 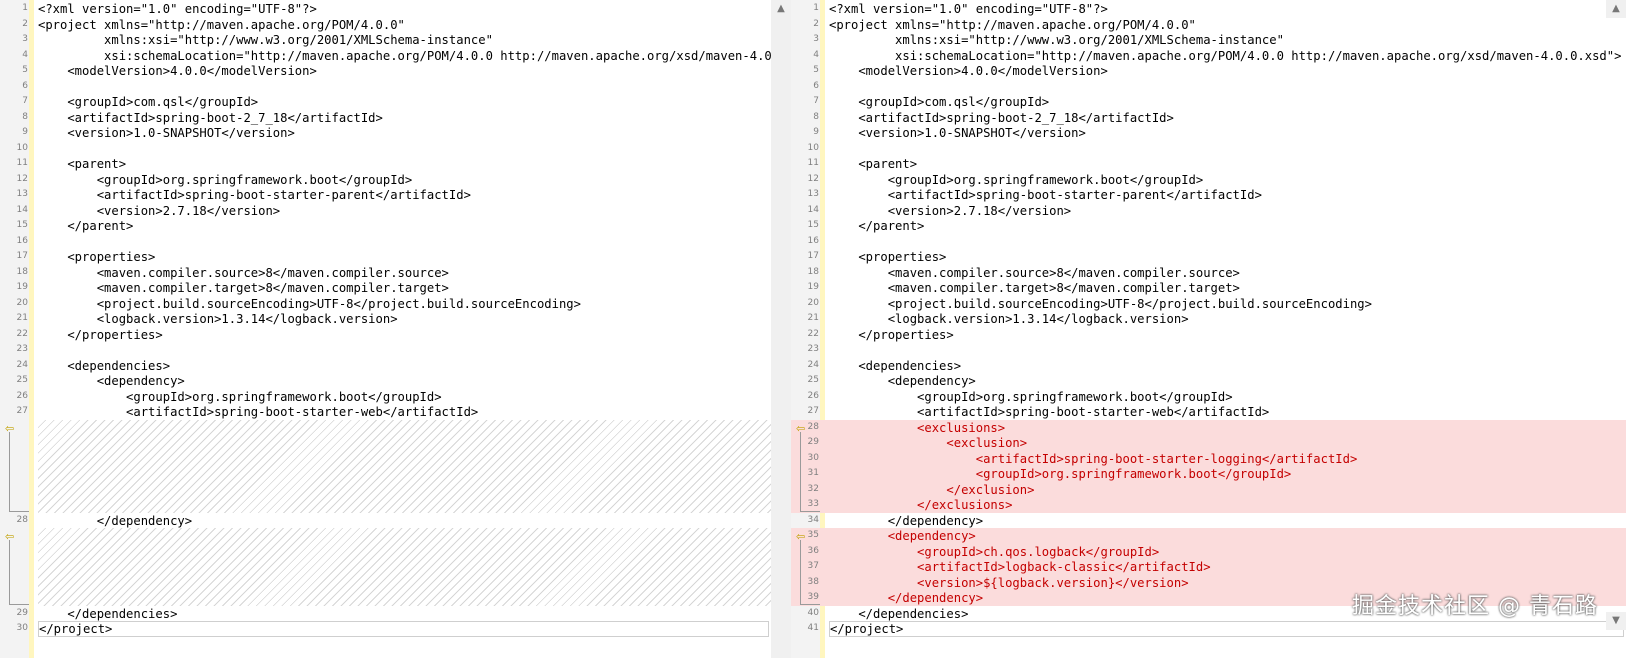 What do you see at coordinates (1227, 567) in the screenshot?
I see `code-text: <artifactId>logback-classic</artifactId>` at bounding box center [1227, 567].